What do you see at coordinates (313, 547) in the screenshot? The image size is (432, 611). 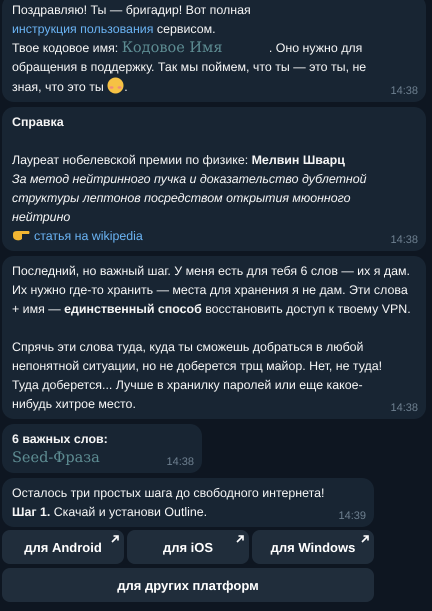 I see `keyboard-button: для Windows` at bounding box center [313, 547].